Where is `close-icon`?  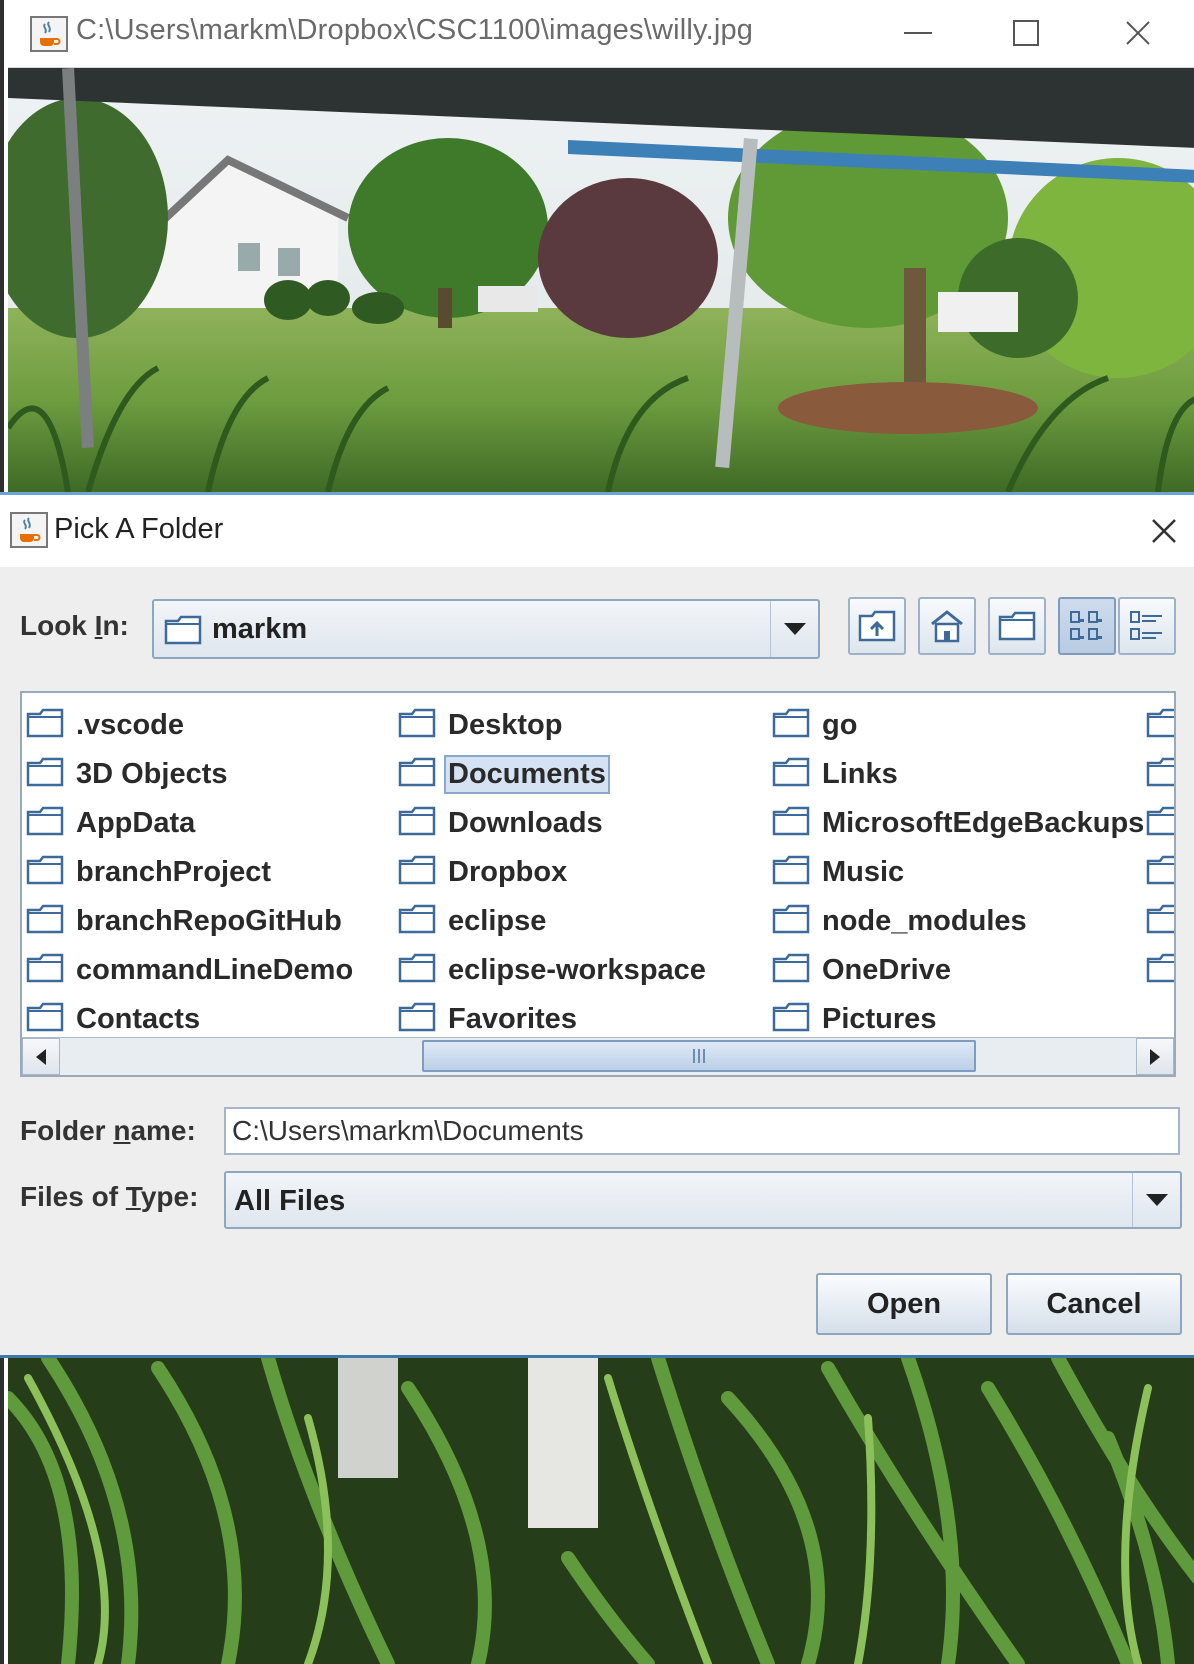
close-icon is located at coordinates (1164, 531).